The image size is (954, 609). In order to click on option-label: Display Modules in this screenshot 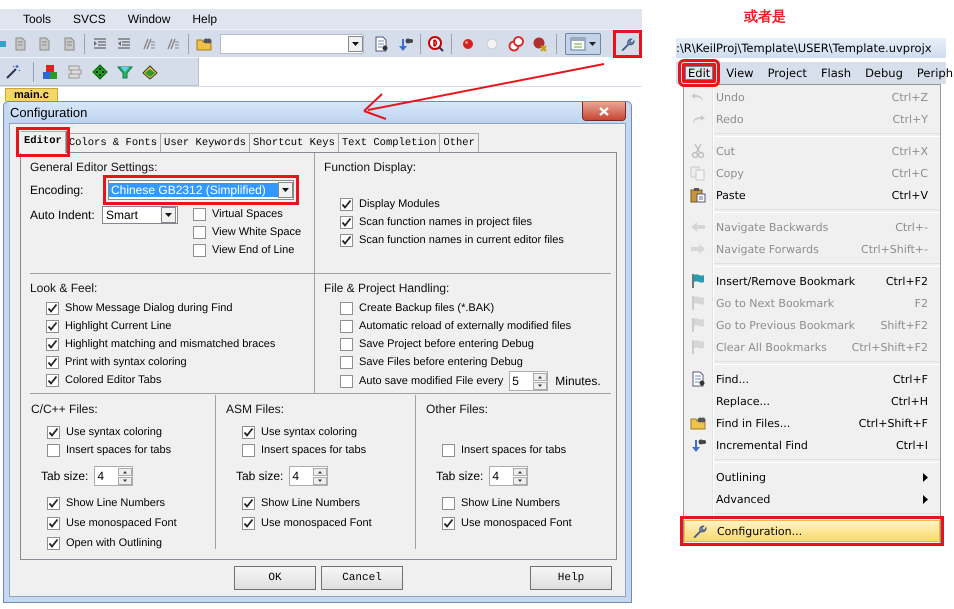, I will do `click(399, 204)`.